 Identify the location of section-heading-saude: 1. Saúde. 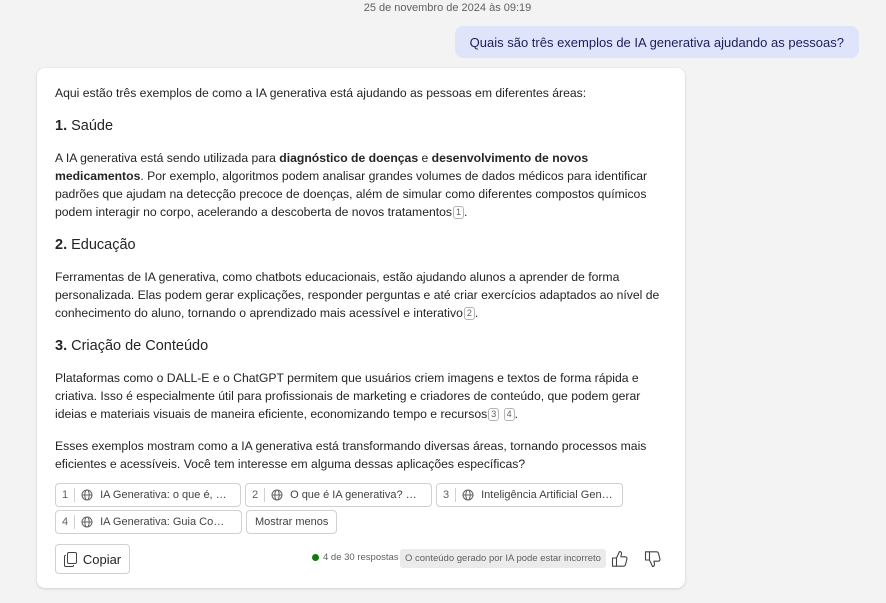
(365, 126).